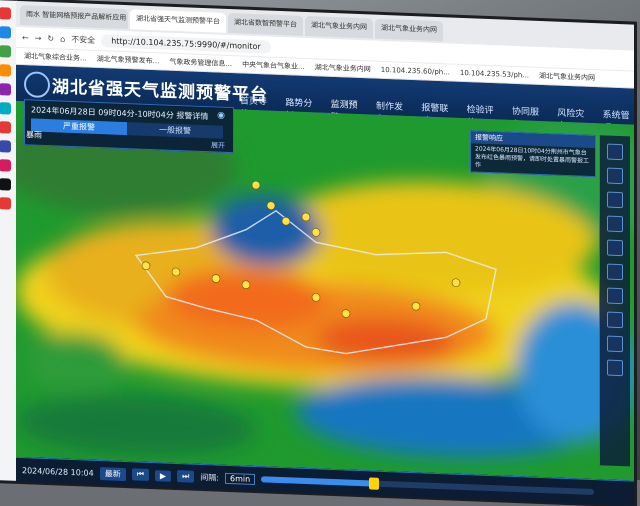 This screenshot has width=640, height=506. Describe the element at coordinates (112, 473) in the screenshot. I see `latest-button: 最新` at that location.